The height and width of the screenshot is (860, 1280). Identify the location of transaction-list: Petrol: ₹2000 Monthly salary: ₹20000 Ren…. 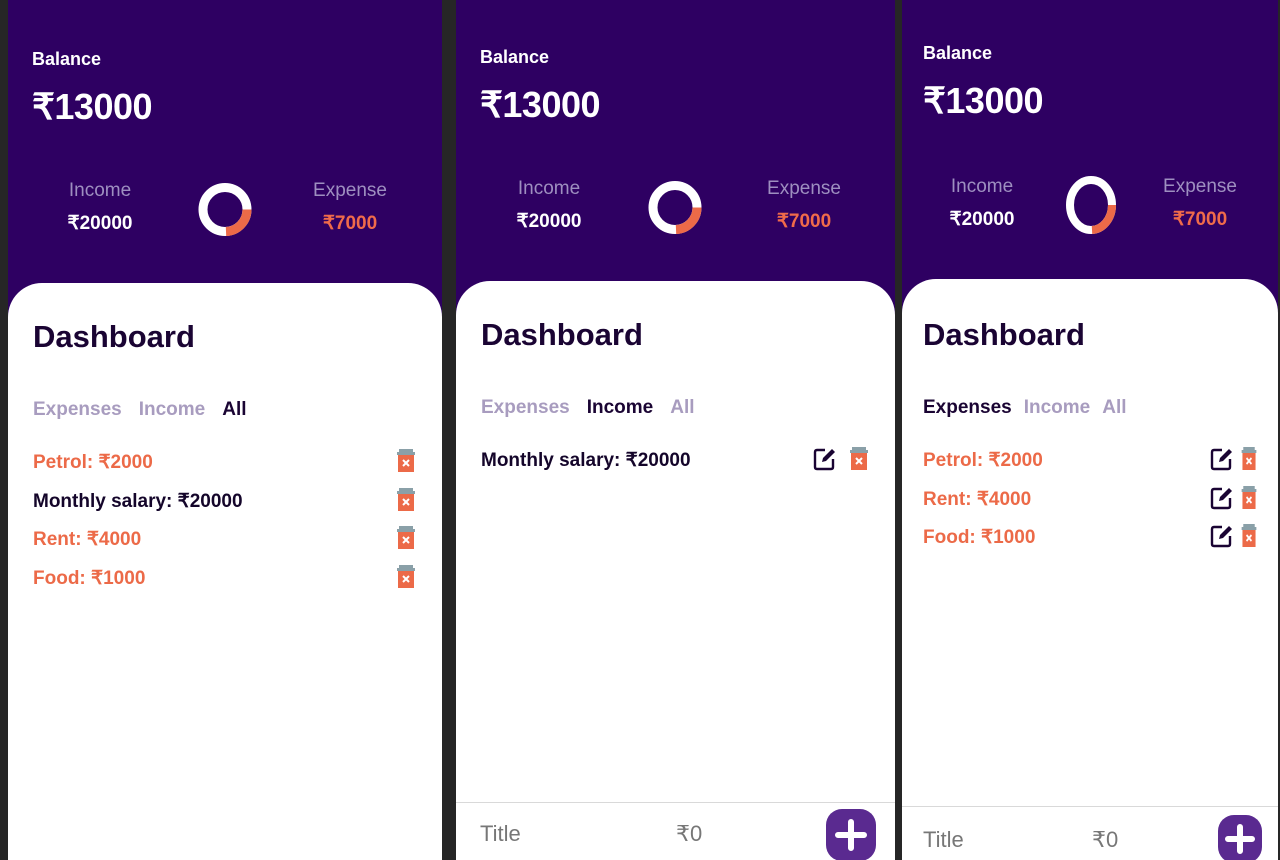
(225, 527).